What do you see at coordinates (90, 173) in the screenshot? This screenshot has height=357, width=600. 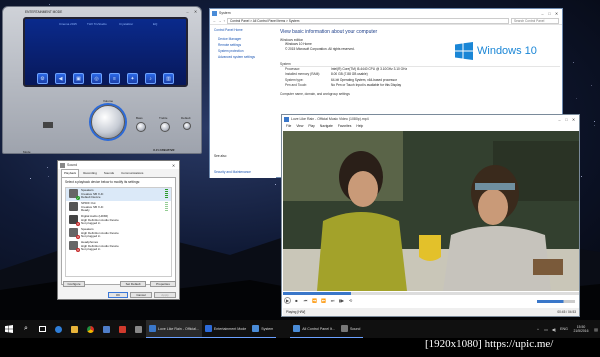 I see `tab-recording: Recording` at bounding box center [90, 173].